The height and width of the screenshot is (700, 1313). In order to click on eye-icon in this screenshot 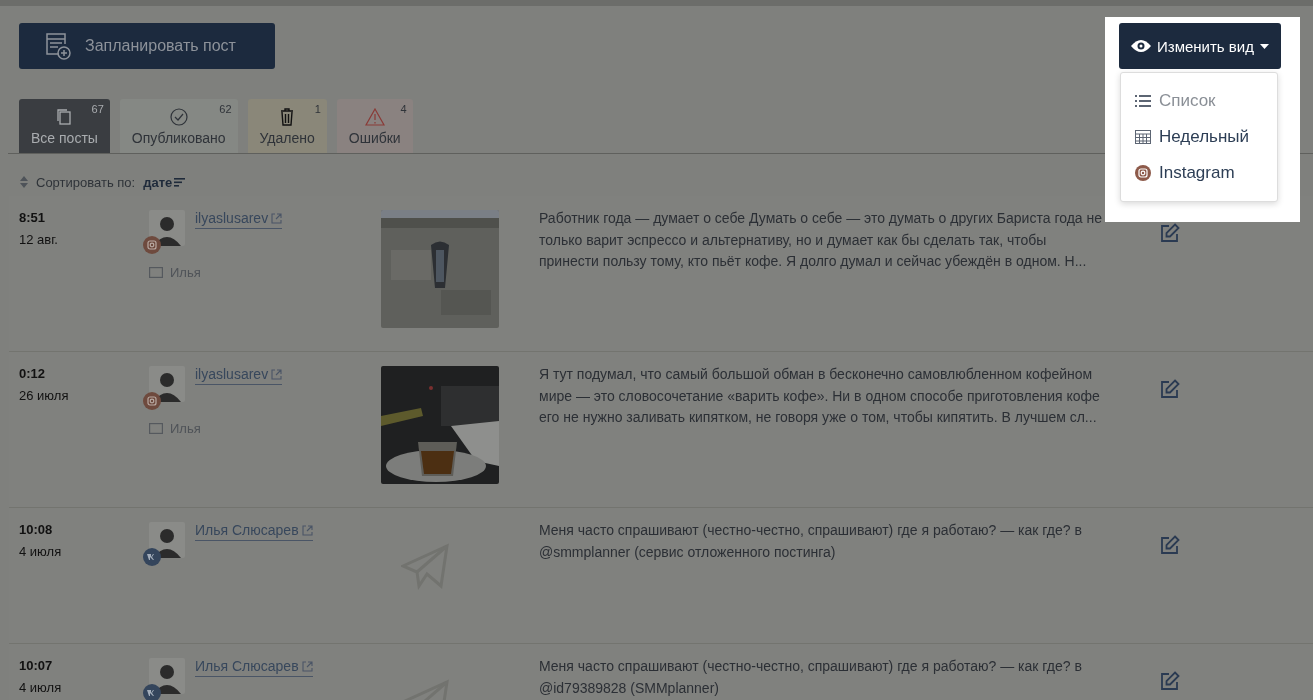, I will do `click(1141, 46)`.